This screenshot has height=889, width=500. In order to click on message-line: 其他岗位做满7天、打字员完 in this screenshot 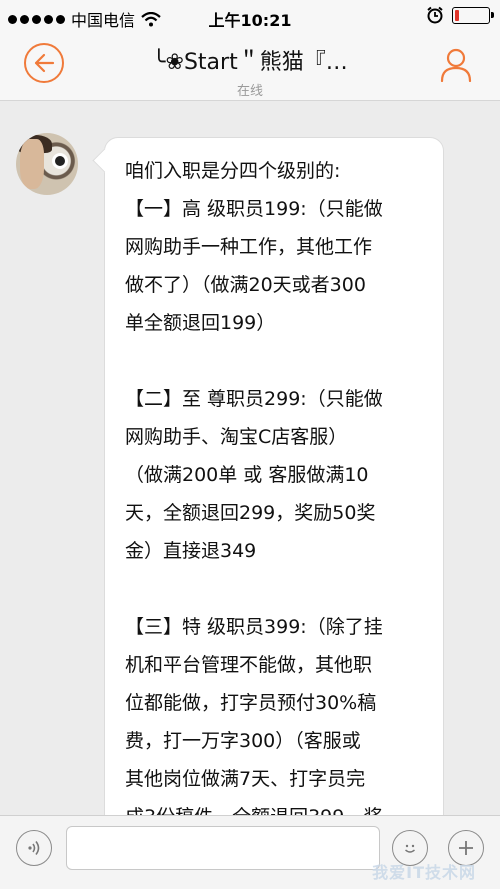, I will do `click(245, 779)`.